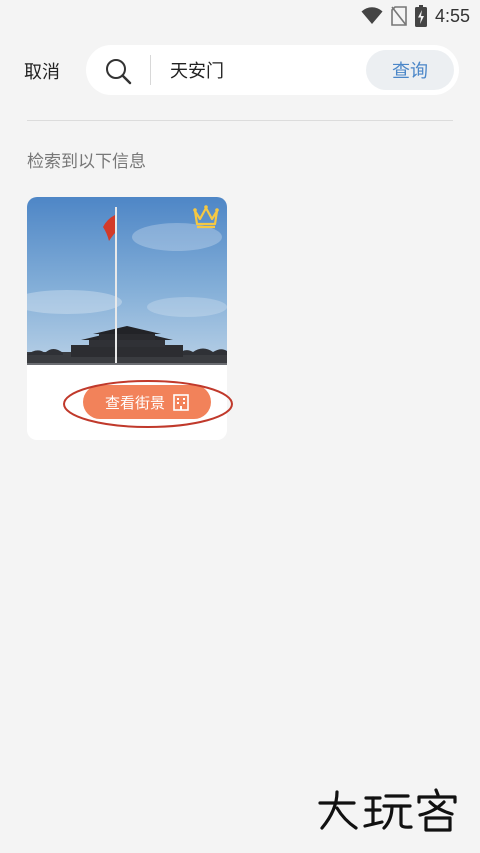  What do you see at coordinates (240, 120) in the screenshot?
I see `header-divider` at bounding box center [240, 120].